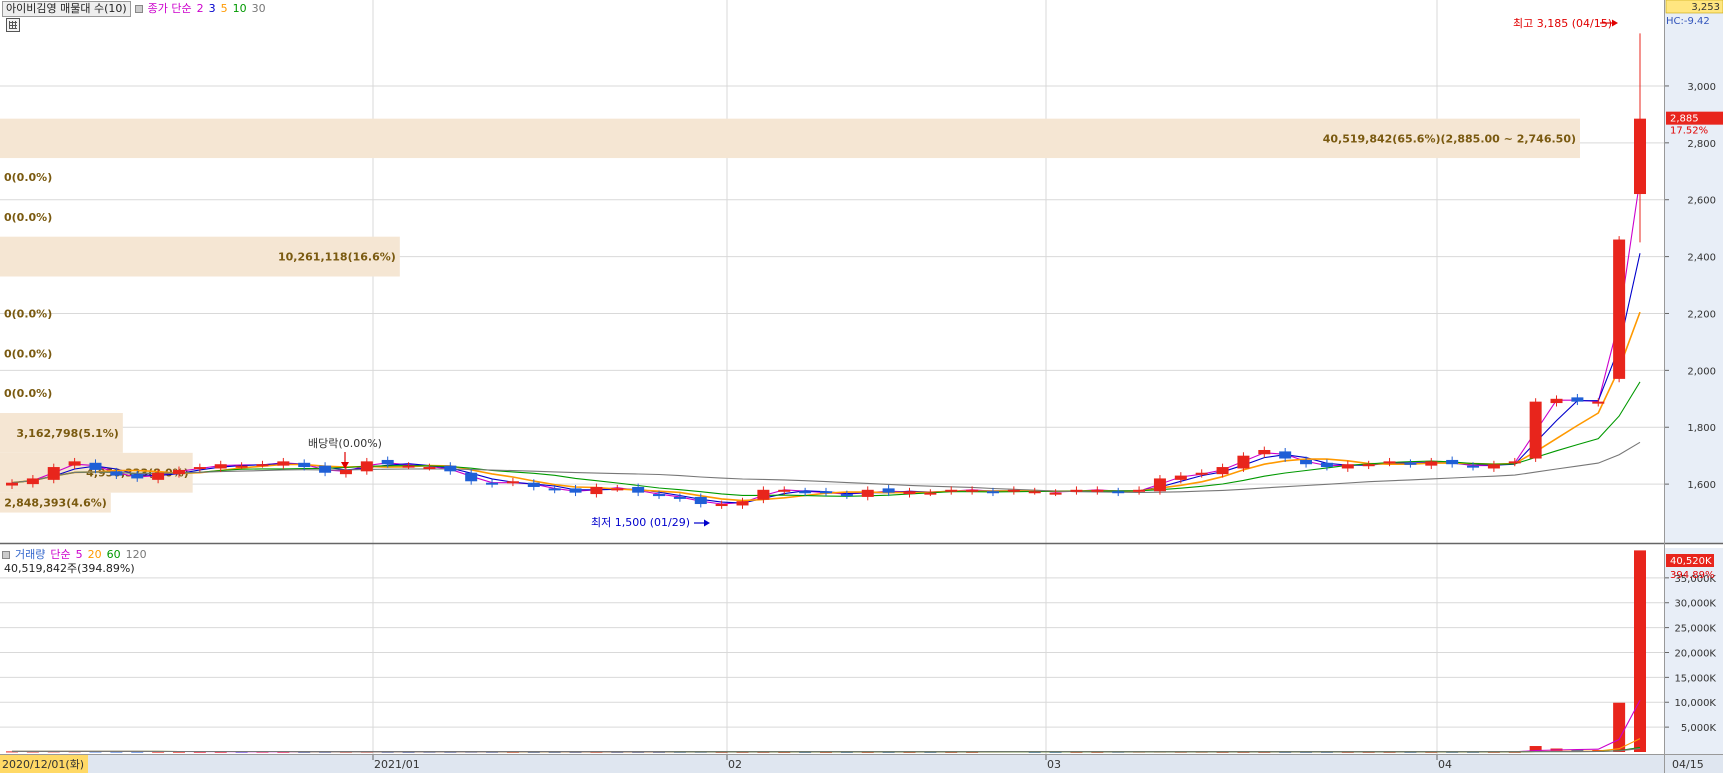 The width and height of the screenshot is (1723, 773). What do you see at coordinates (1688, 764) in the screenshot?
I see `last-date-label: 04/15` at bounding box center [1688, 764].